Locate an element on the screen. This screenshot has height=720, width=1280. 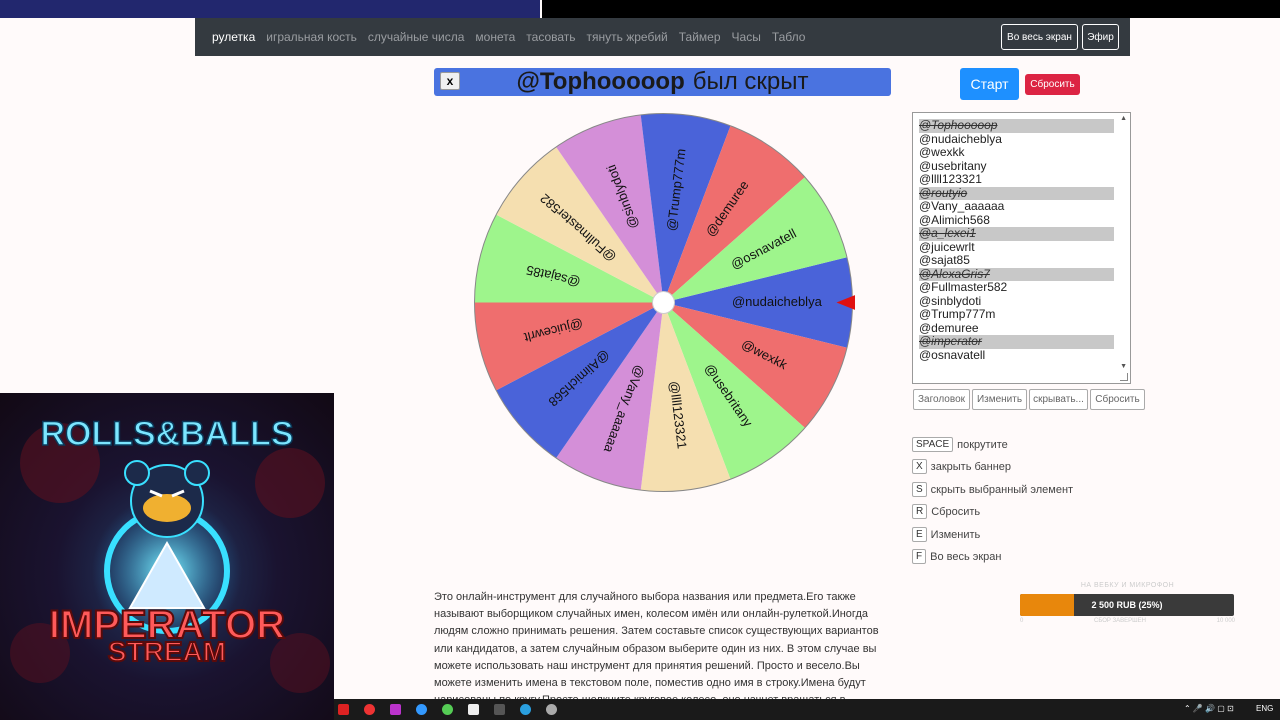
shortcut-label: Сбросить is located at coordinates (956, 511).